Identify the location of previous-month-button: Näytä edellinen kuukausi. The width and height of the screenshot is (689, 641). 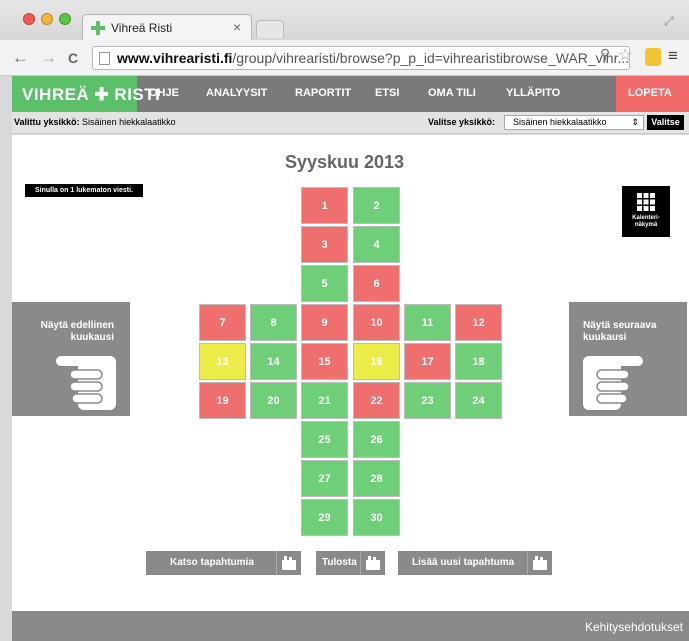
(71, 359).